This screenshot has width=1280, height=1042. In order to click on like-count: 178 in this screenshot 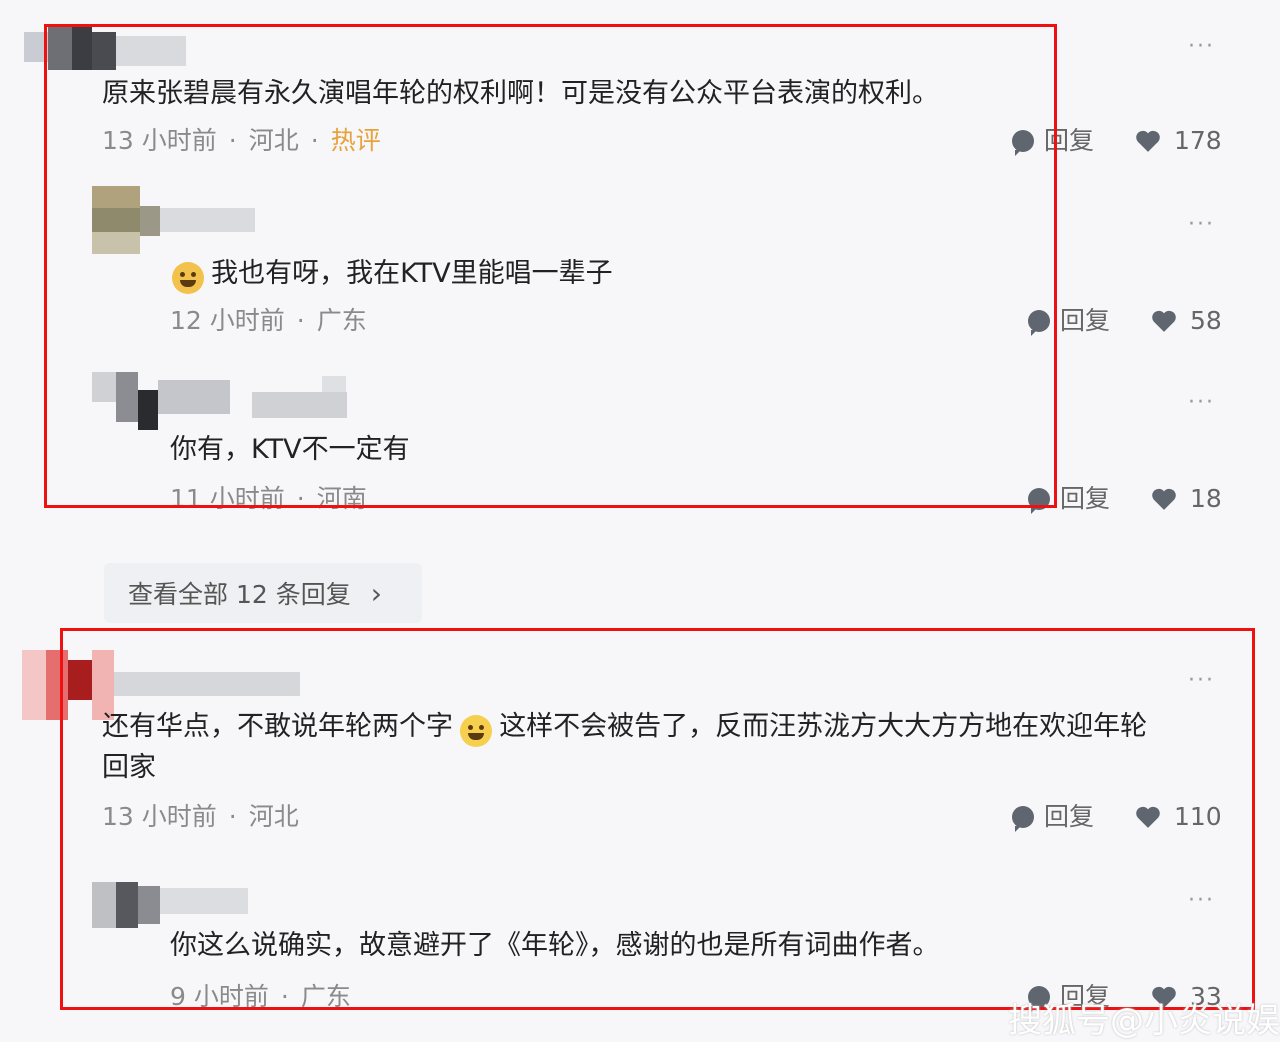, I will do `click(1198, 140)`.